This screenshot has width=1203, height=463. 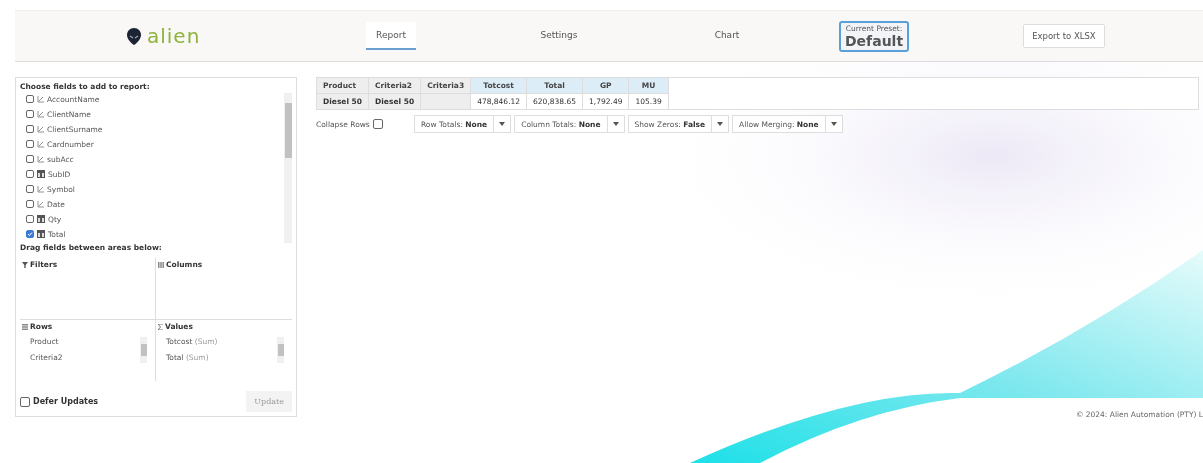 What do you see at coordinates (1064, 36) in the screenshot?
I see `export-button: Export to XLSX` at bounding box center [1064, 36].